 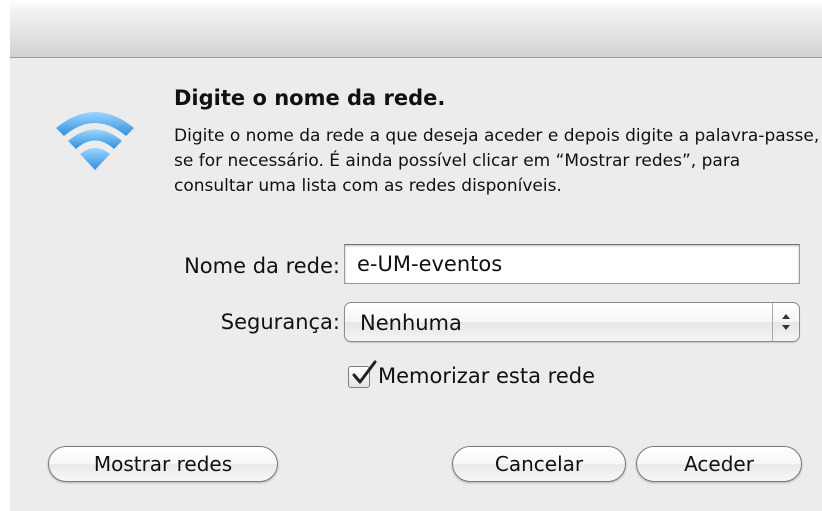 What do you see at coordinates (280, 322) in the screenshot?
I see `security-label: Segurança:` at bounding box center [280, 322].